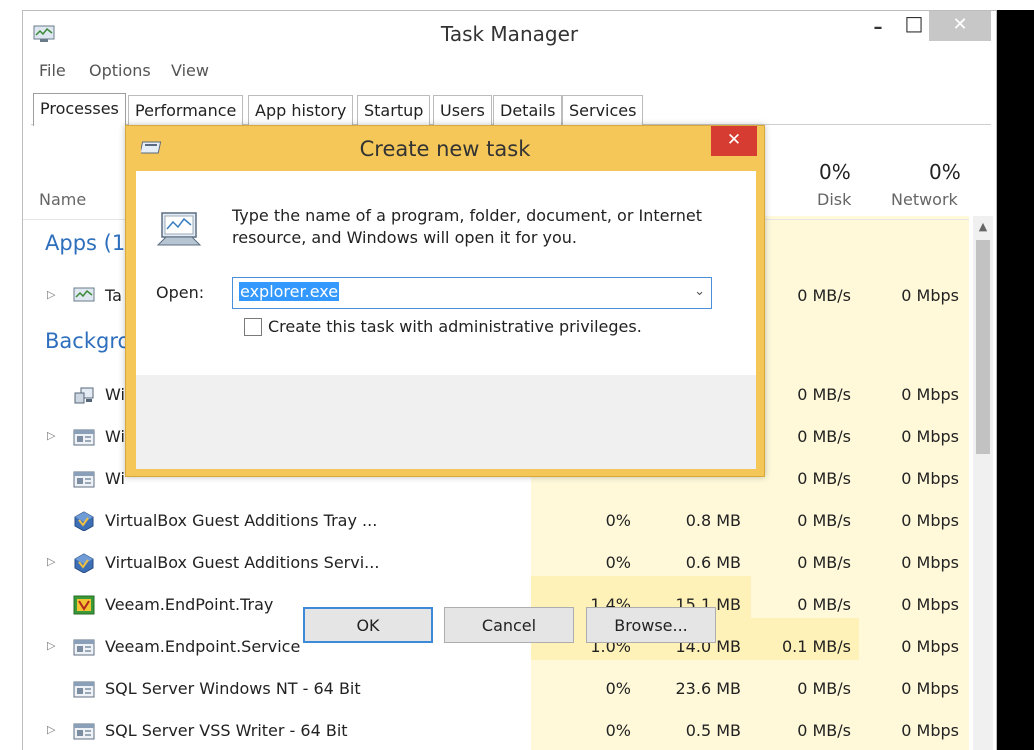 The image size is (1034, 750). What do you see at coordinates (189, 604) in the screenshot?
I see `process-name: Veeam.EndPoint.Tray` at bounding box center [189, 604].